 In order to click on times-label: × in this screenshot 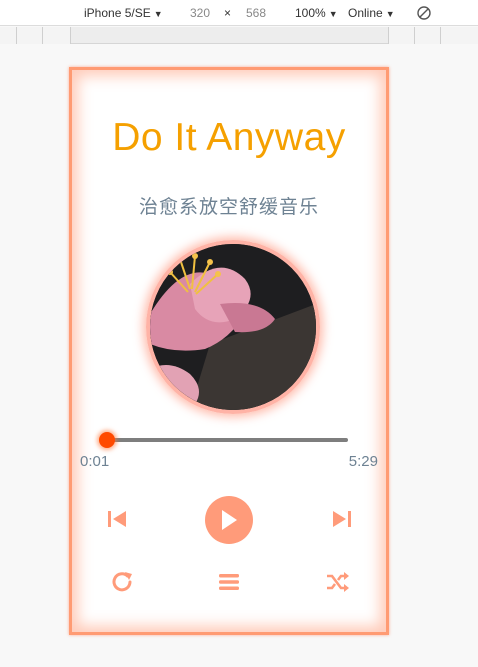, I will do `click(228, 13)`.